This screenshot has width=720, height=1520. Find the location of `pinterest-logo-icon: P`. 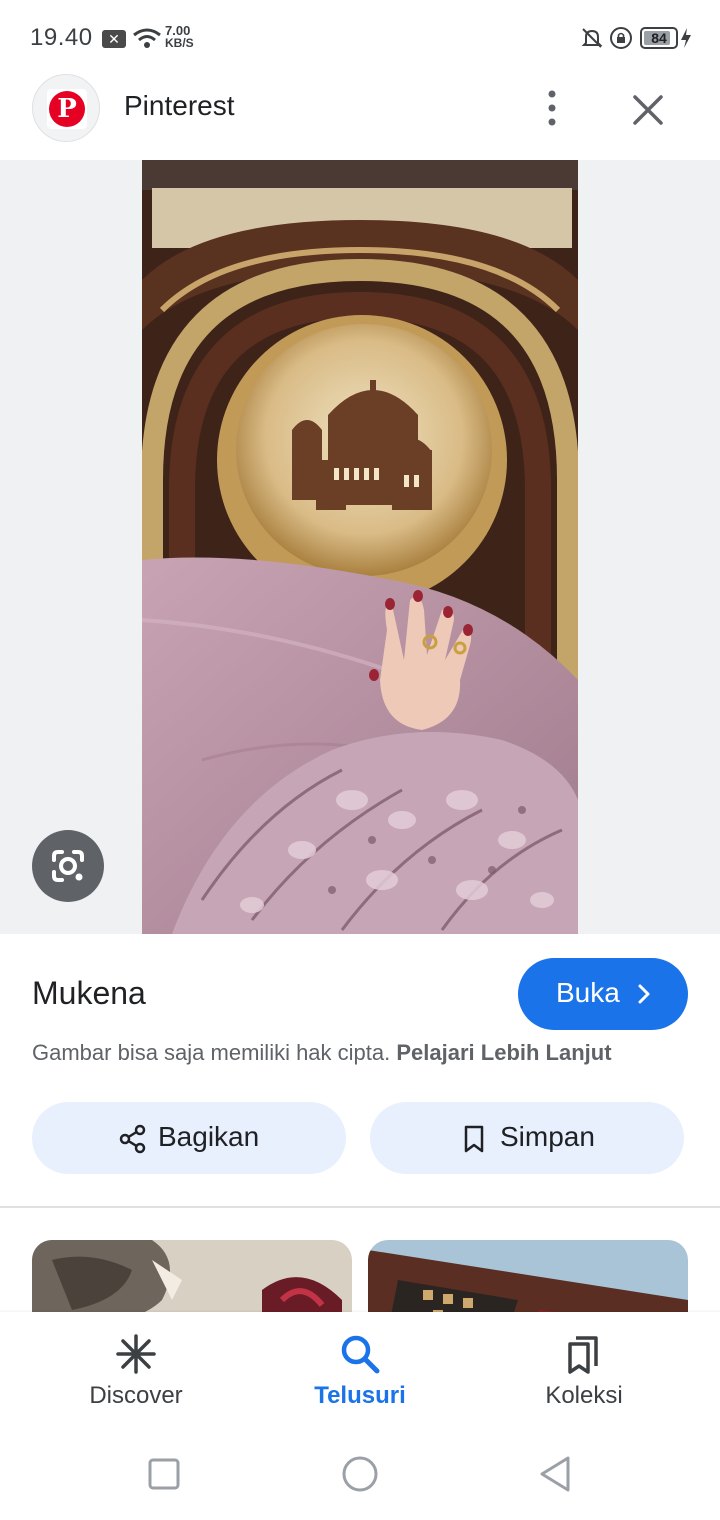

pinterest-logo-icon: P is located at coordinates (66, 108).